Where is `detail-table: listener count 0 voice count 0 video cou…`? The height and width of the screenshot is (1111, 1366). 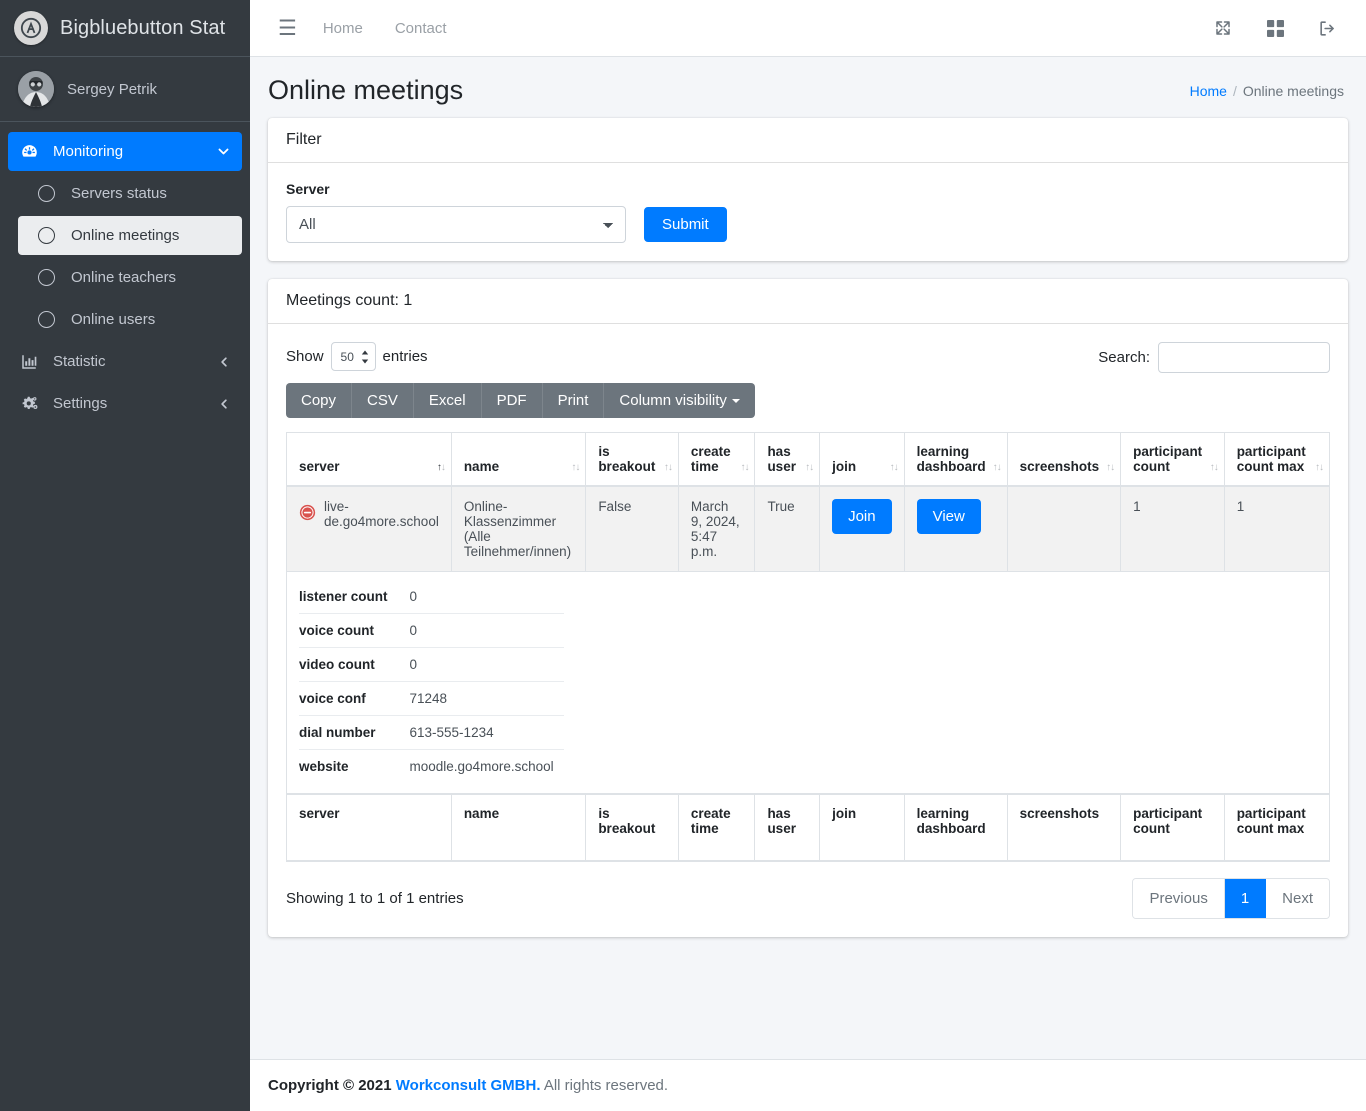 detail-table: listener count 0 voice count 0 video cou… is located at coordinates (431, 681).